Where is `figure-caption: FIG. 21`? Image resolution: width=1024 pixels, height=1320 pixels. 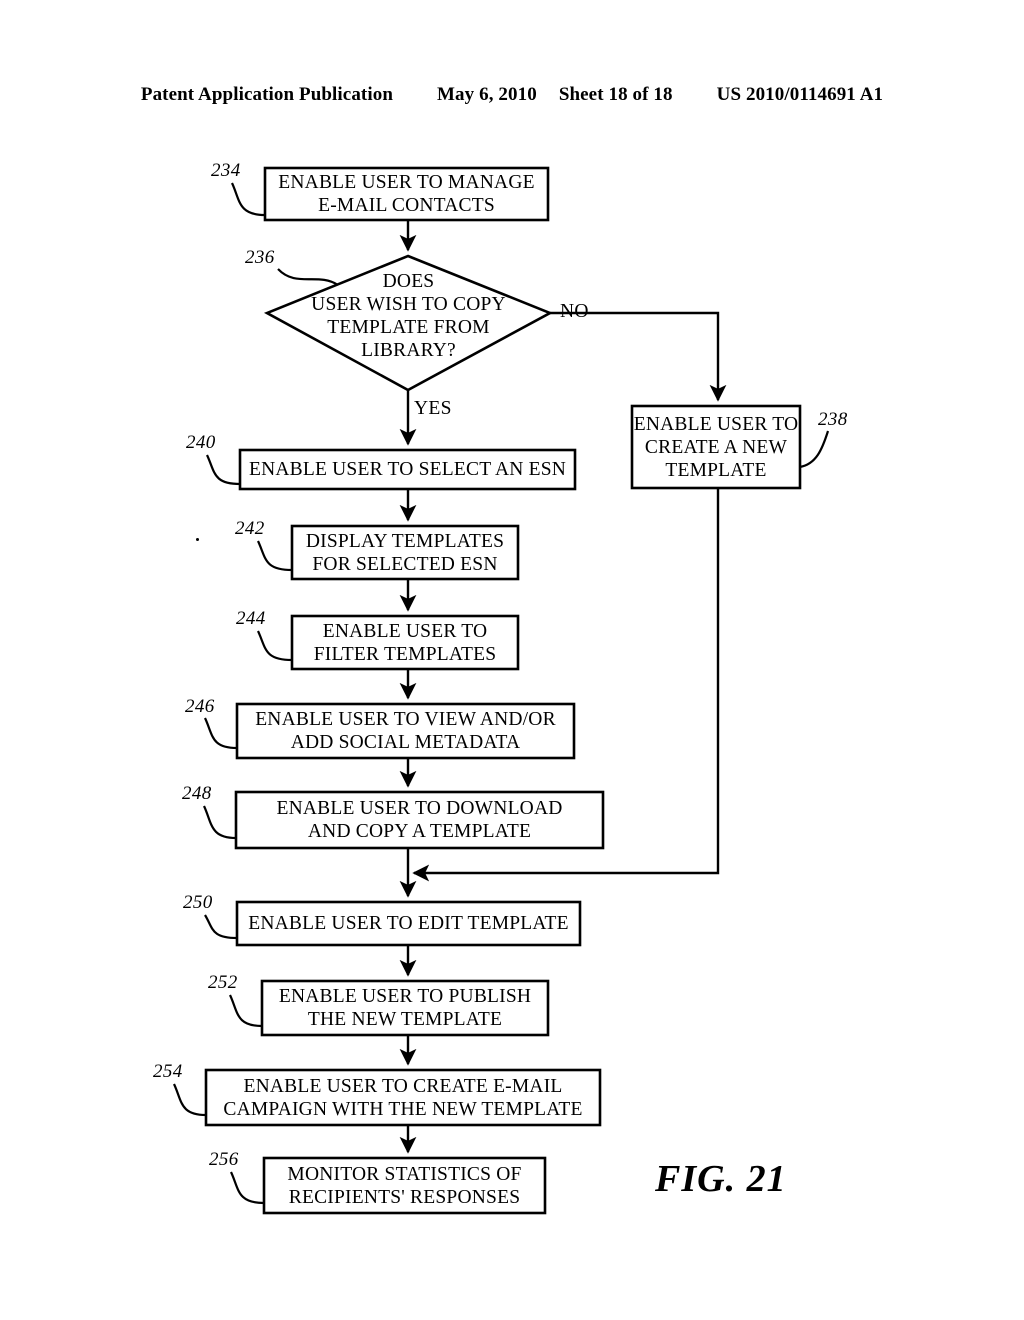
figure-caption: FIG. 21 is located at coordinates (721, 1179).